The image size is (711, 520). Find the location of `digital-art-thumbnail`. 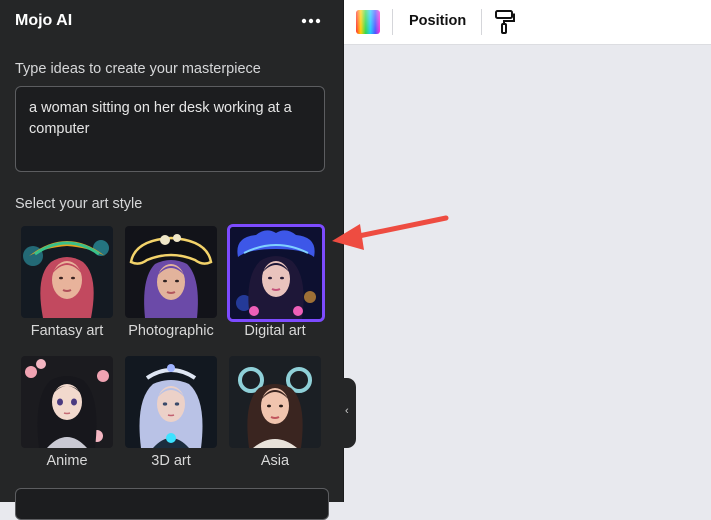

digital-art-thumbnail is located at coordinates (276, 273).